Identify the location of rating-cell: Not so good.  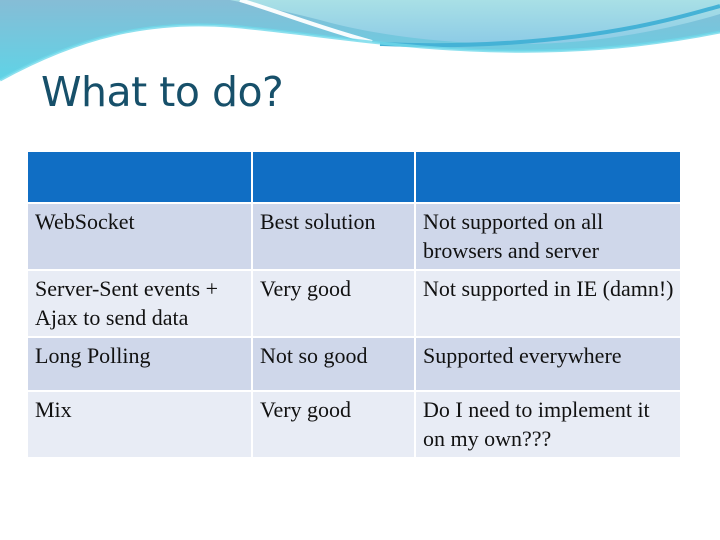
(334, 365).